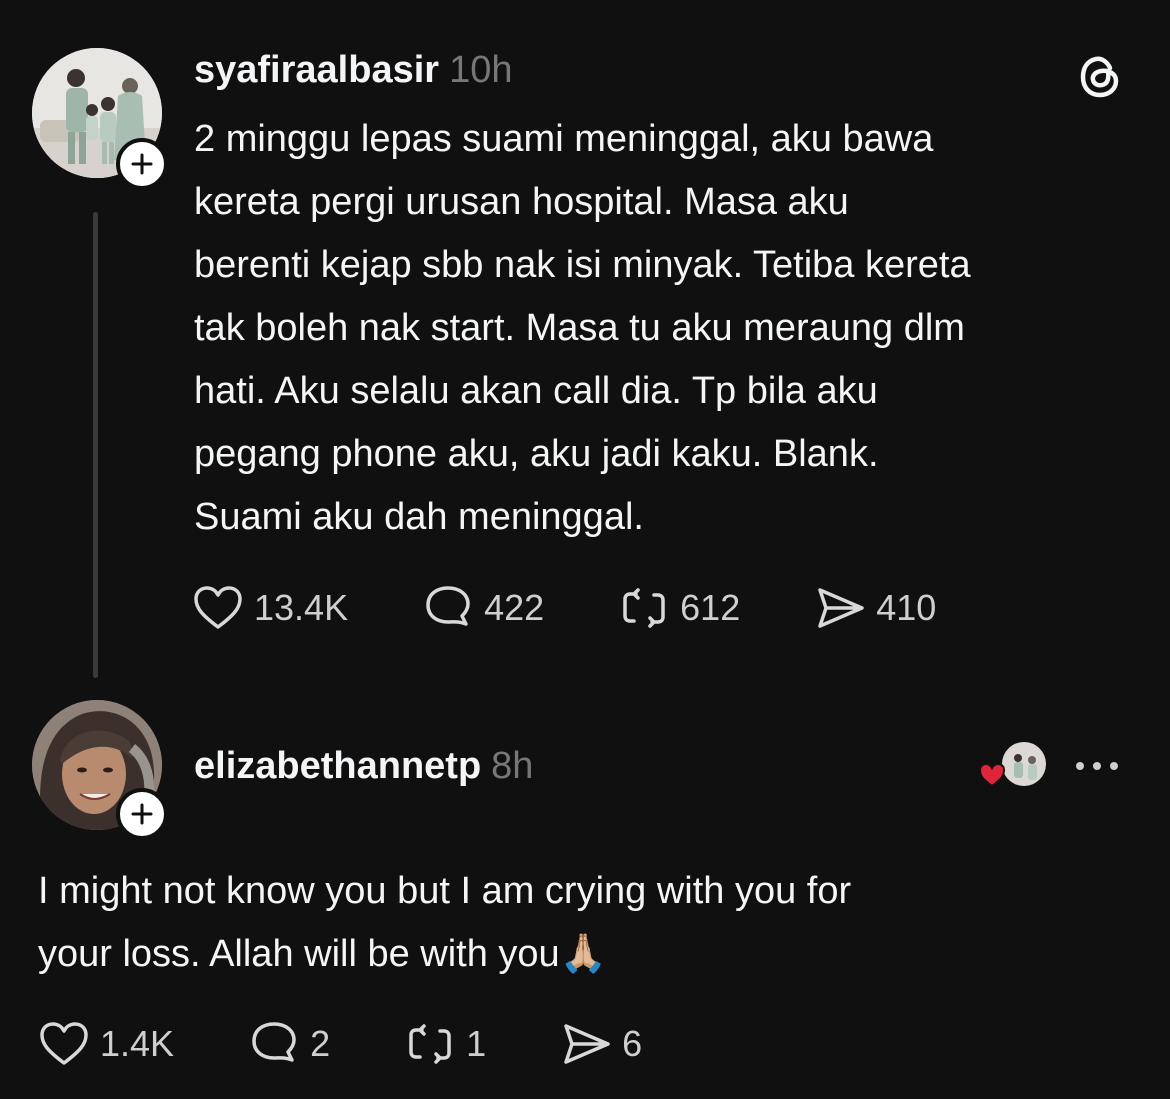 The width and height of the screenshot is (1170, 1099). I want to click on share-button: 410, so click(875, 608).